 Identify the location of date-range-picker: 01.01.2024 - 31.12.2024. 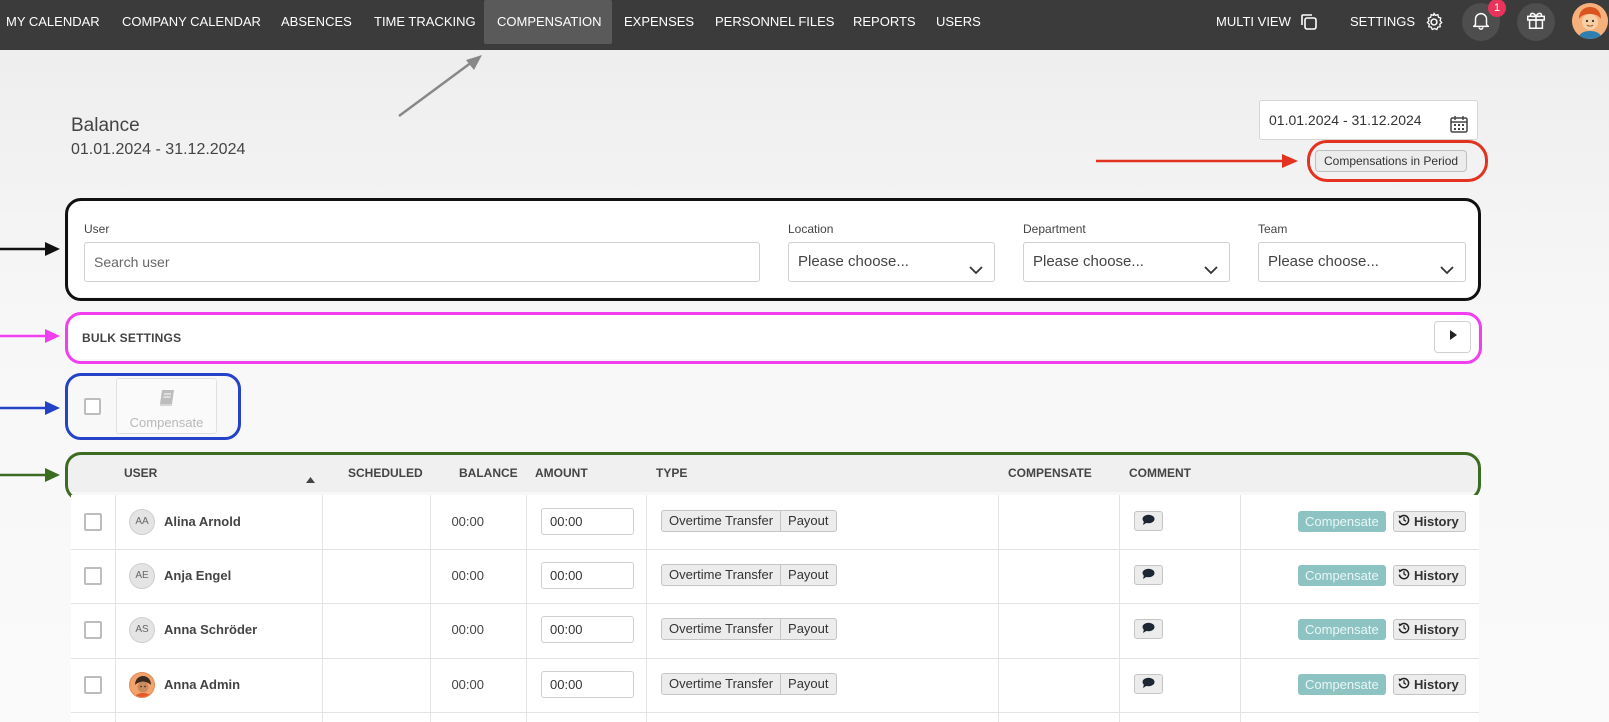
(1368, 120).